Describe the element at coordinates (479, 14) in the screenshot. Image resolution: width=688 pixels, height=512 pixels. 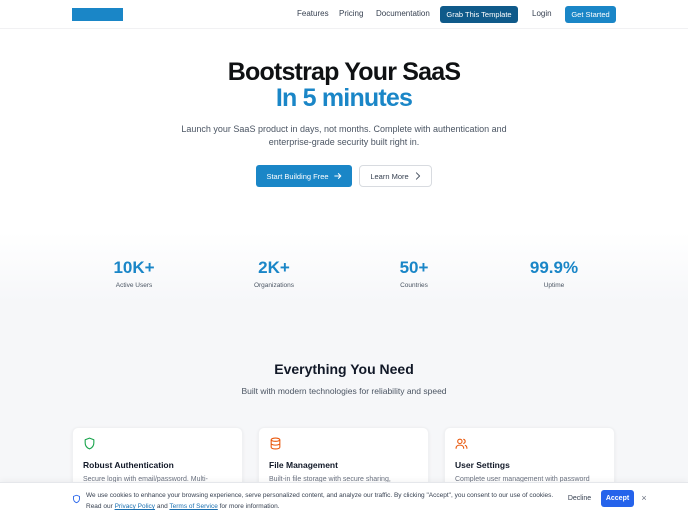
I see `grab-template-button: Grab This Template` at that location.